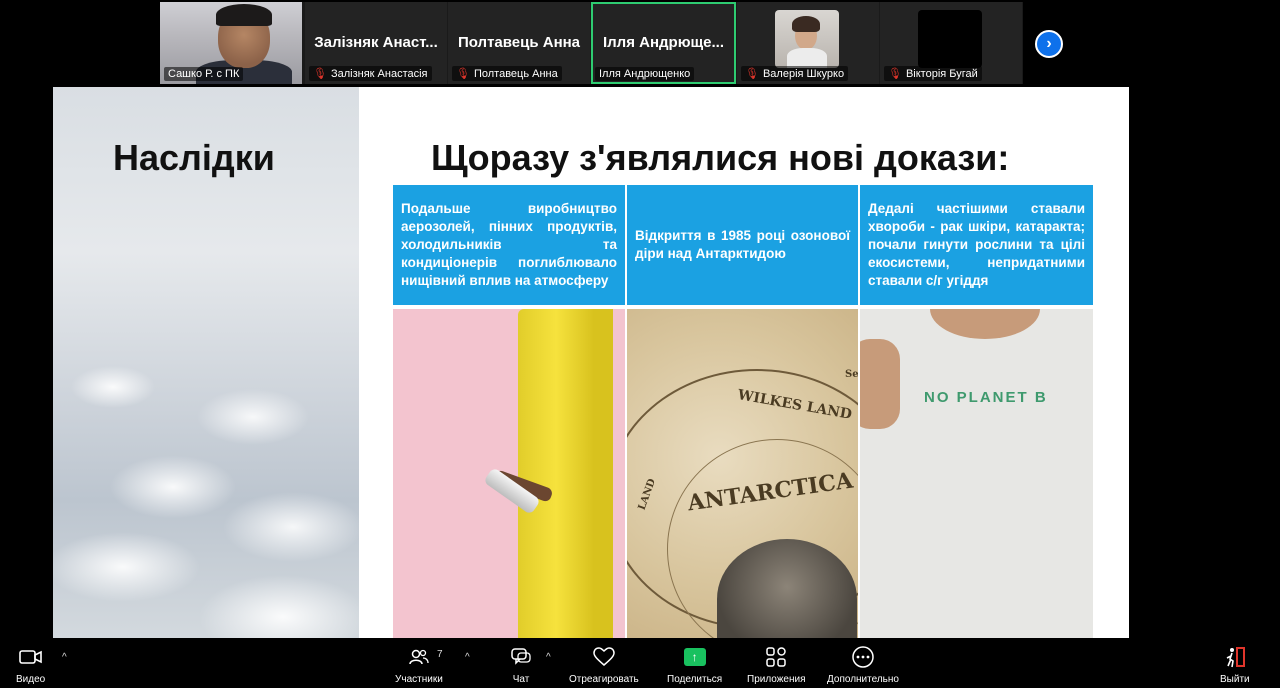 Image resolution: width=1280 pixels, height=688 pixels. I want to click on participant-tile: Полтавець Анна 🎙 Полтавець Анна, so click(519, 43).